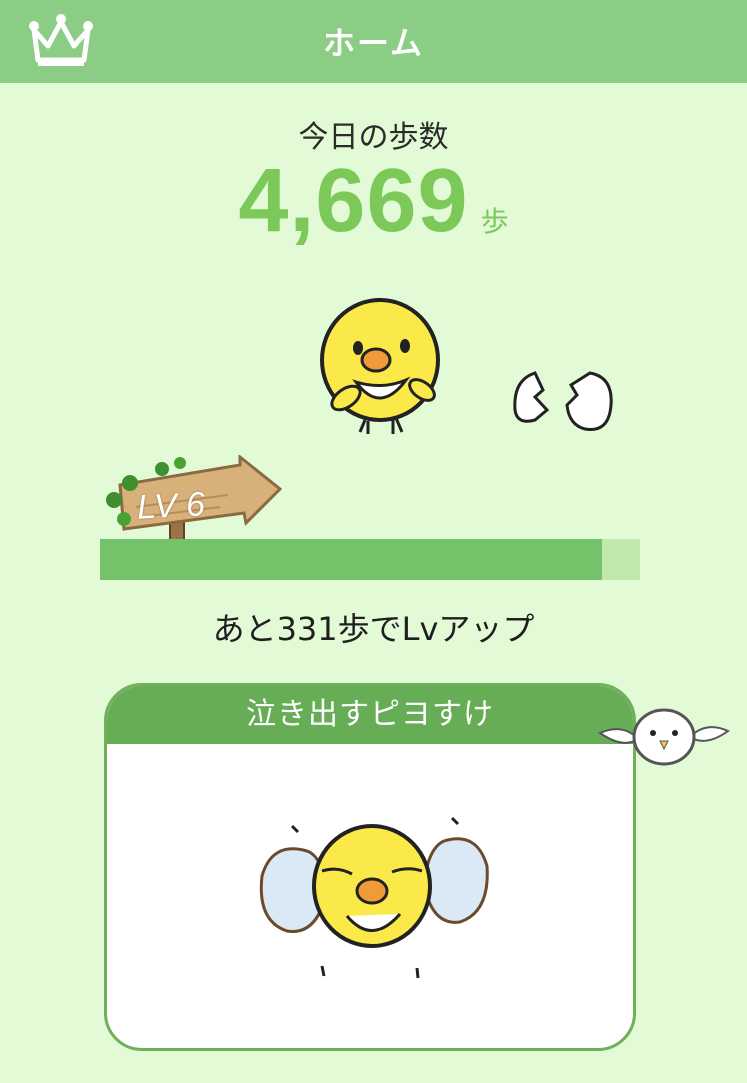 The height and width of the screenshot is (1083, 747). Describe the element at coordinates (664, 737) in the screenshot. I see `white-bird-icon` at that location.